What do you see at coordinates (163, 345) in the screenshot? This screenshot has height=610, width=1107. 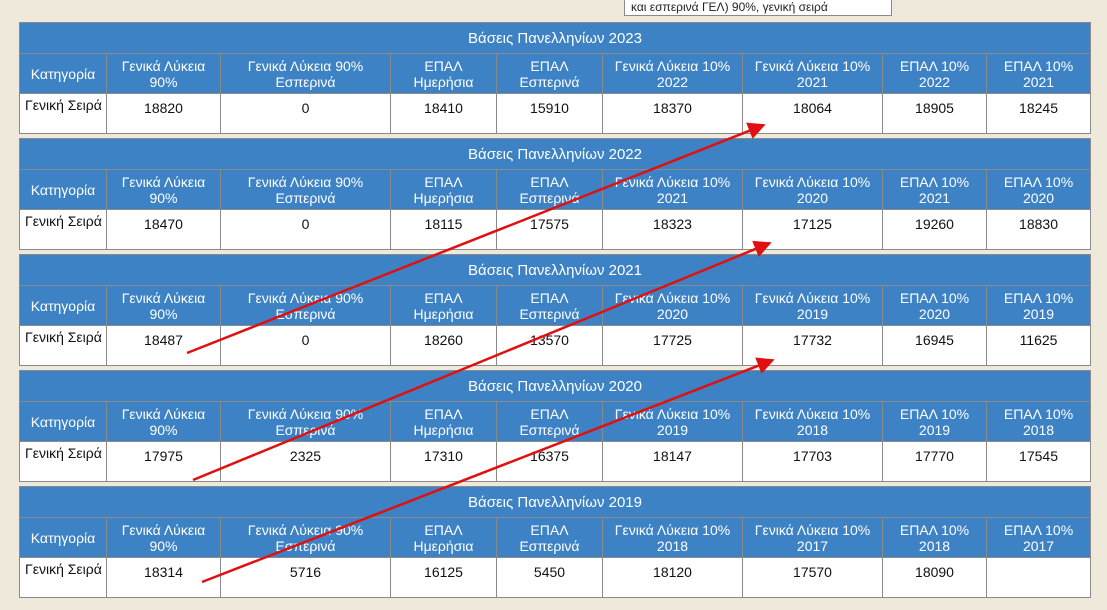 I see `value-cell: 18487` at bounding box center [163, 345].